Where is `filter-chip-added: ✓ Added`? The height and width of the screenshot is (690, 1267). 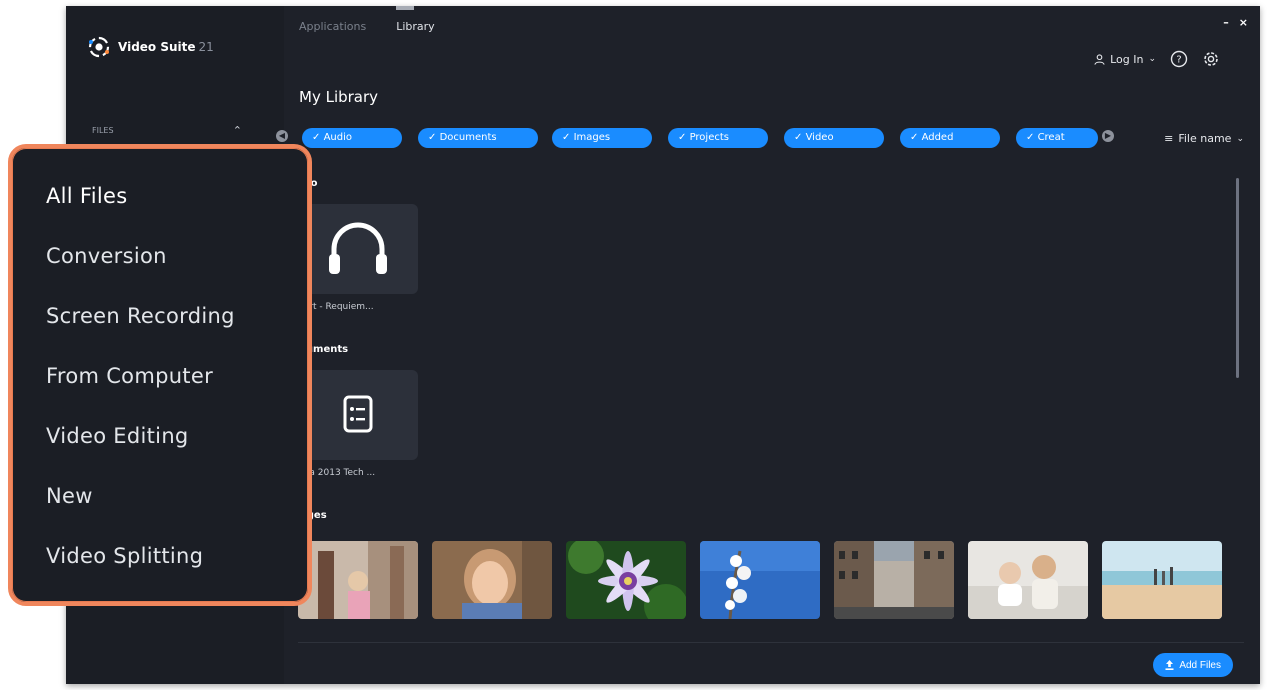 filter-chip-added: ✓ Added is located at coordinates (950, 138).